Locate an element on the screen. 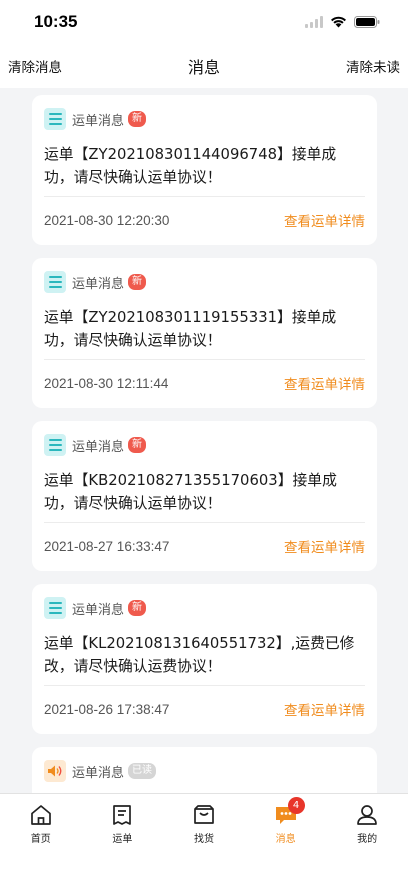  message-content: 运单【ZY202108301119155331】接单成功，请尽快确认运单协议！ is located at coordinates (204, 331).